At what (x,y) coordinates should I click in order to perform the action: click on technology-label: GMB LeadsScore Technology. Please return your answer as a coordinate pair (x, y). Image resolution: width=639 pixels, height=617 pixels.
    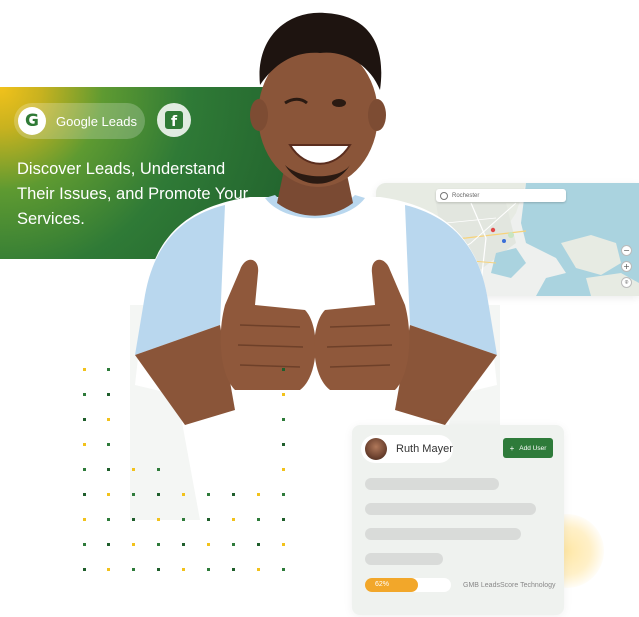
    Looking at the image, I should click on (509, 585).